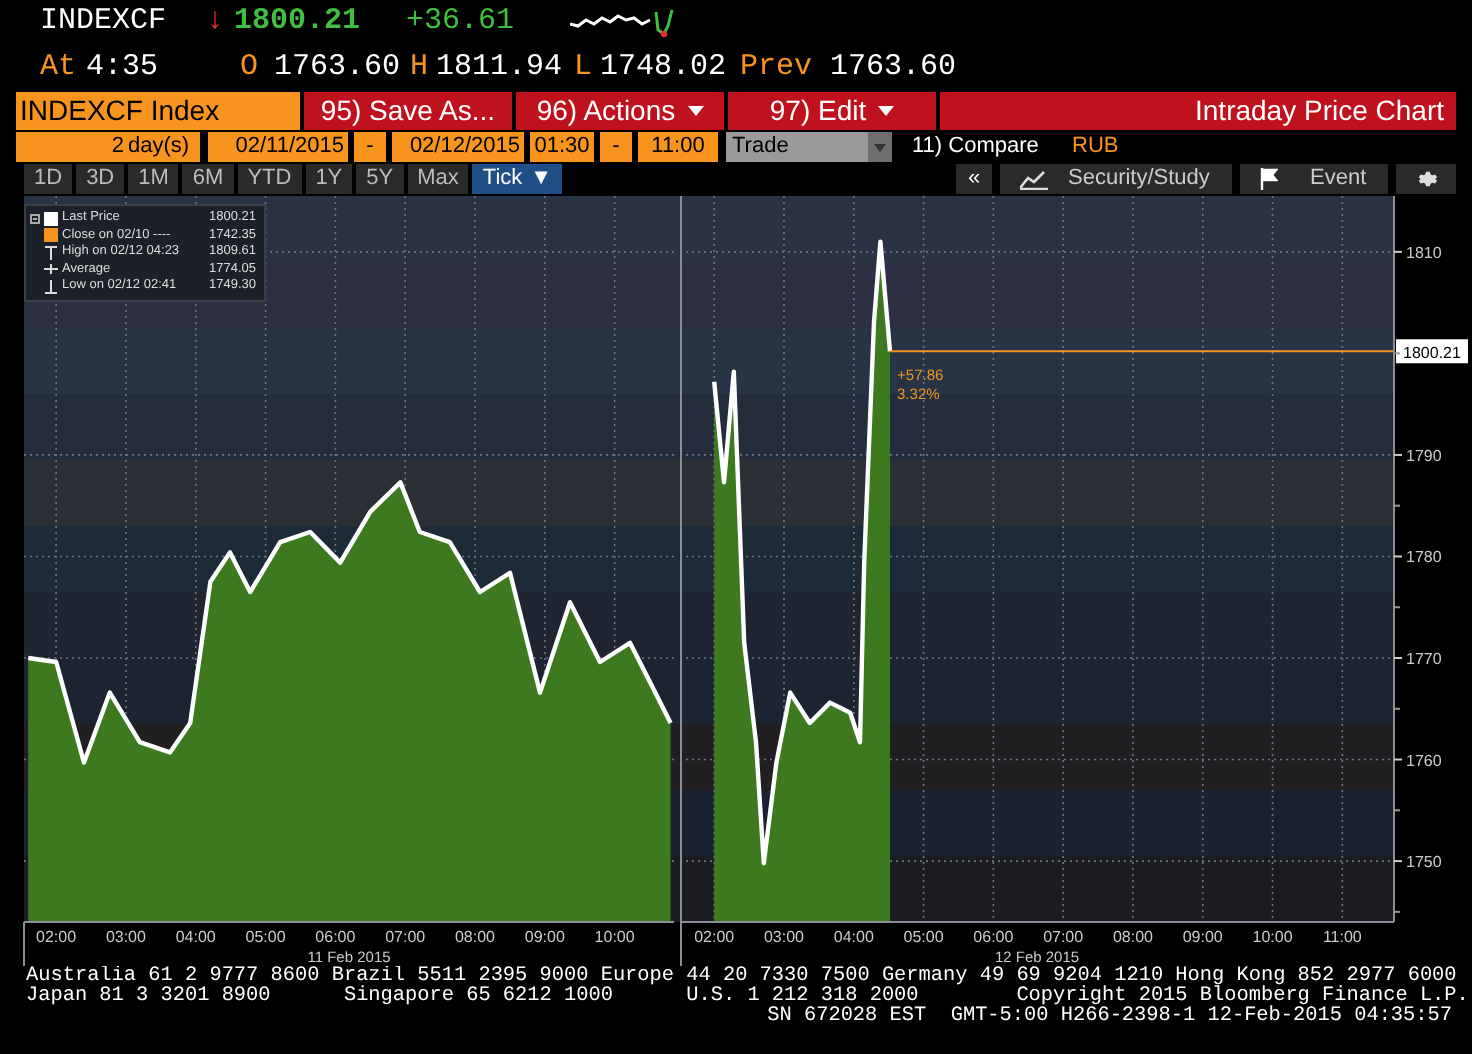 The width and height of the screenshot is (1472, 1054). What do you see at coordinates (51, 286) in the screenshot?
I see `low-marker-icon` at bounding box center [51, 286].